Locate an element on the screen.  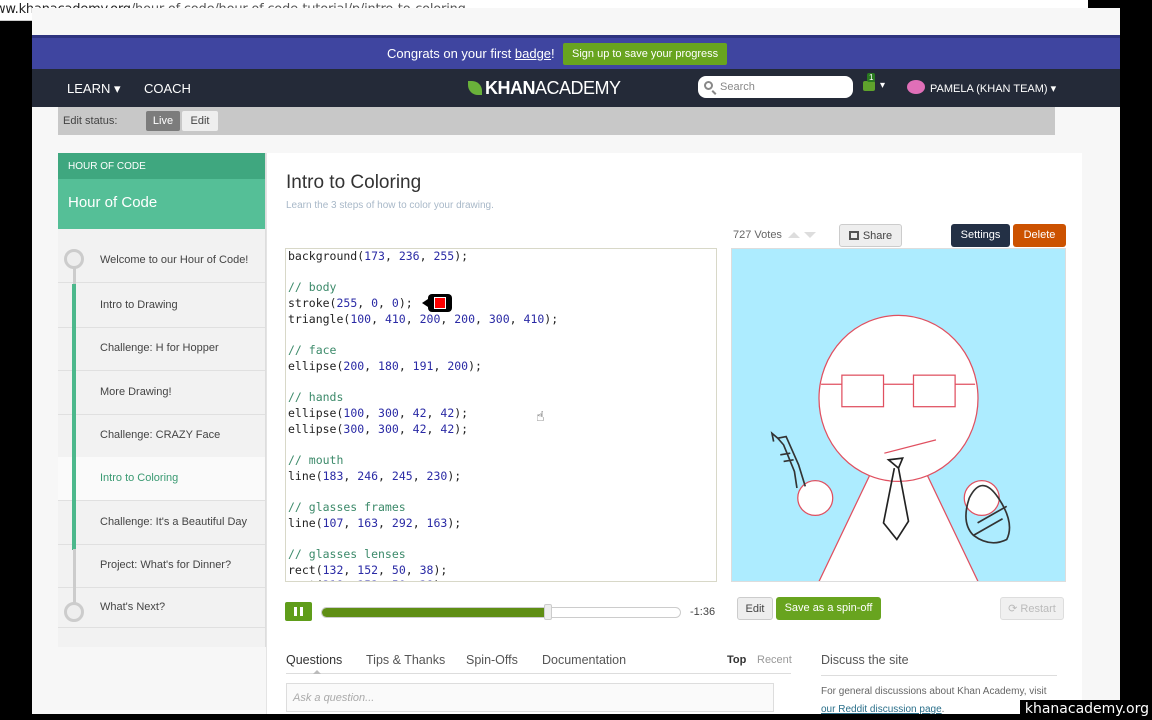
sidebar-item-label: Challenge: H for Hopper is located at coordinates (159, 348).